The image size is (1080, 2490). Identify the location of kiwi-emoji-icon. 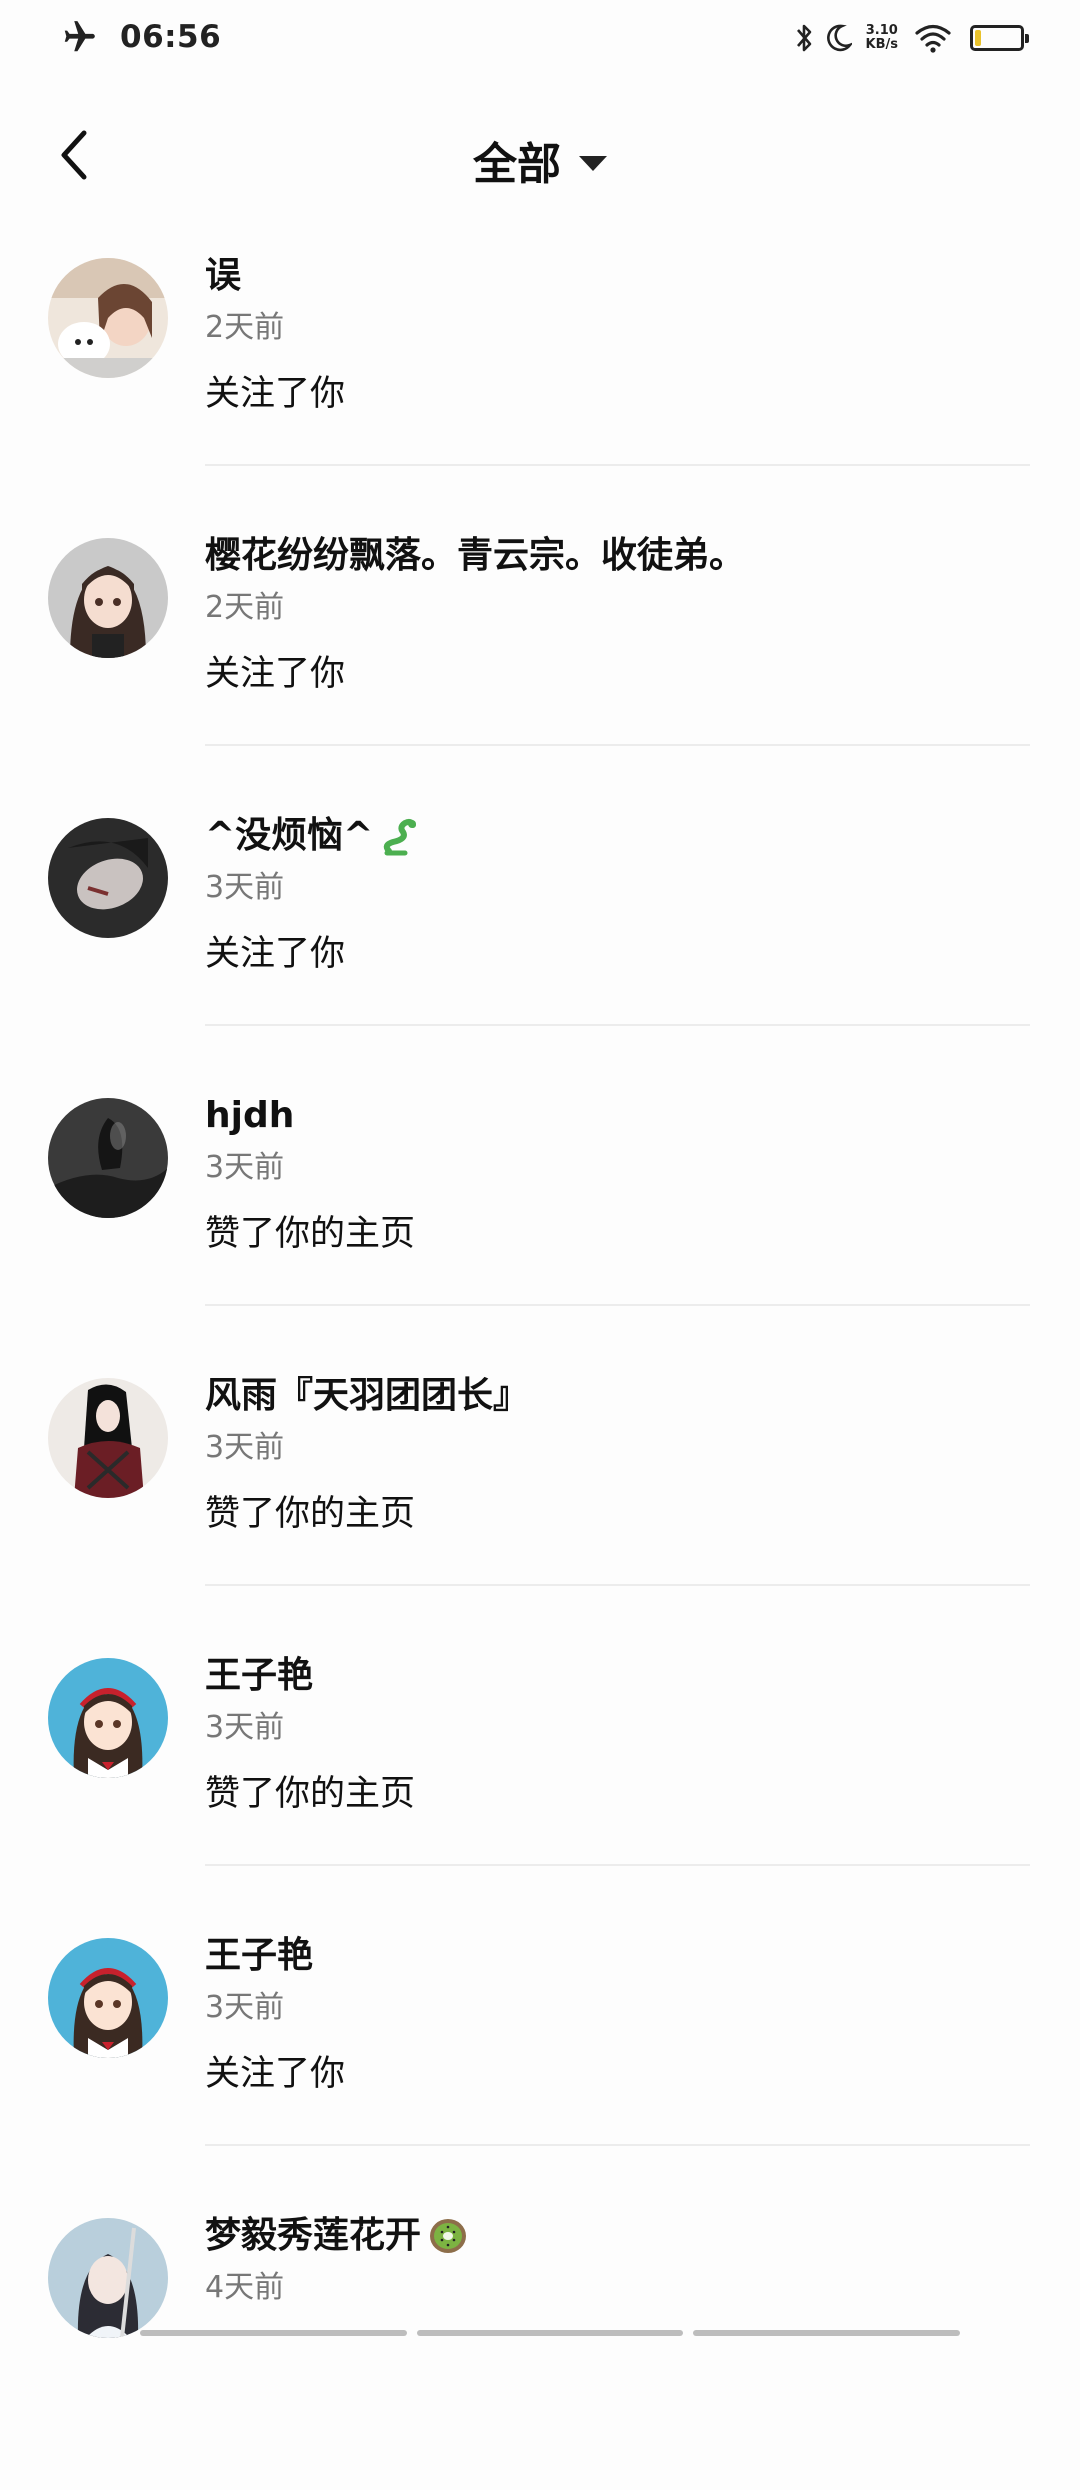
(448, 2236).